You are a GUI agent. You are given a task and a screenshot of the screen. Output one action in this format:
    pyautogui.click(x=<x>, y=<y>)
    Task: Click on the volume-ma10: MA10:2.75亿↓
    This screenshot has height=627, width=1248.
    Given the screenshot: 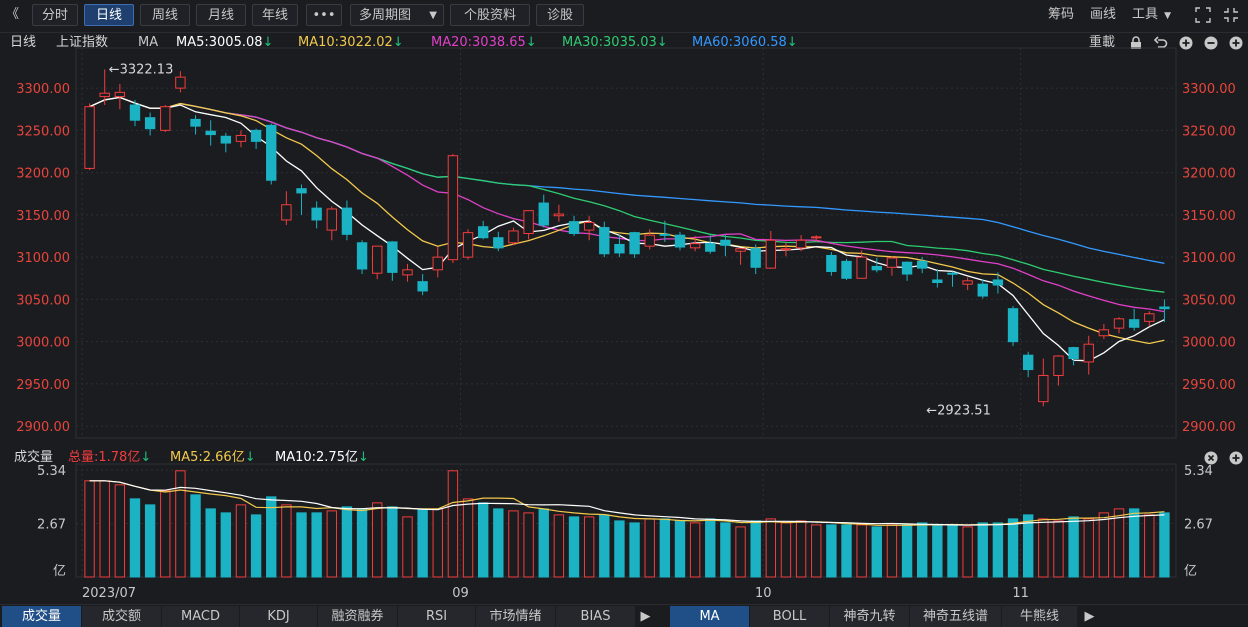 What is the action you would take?
    pyautogui.click(x=322, y=458)
    